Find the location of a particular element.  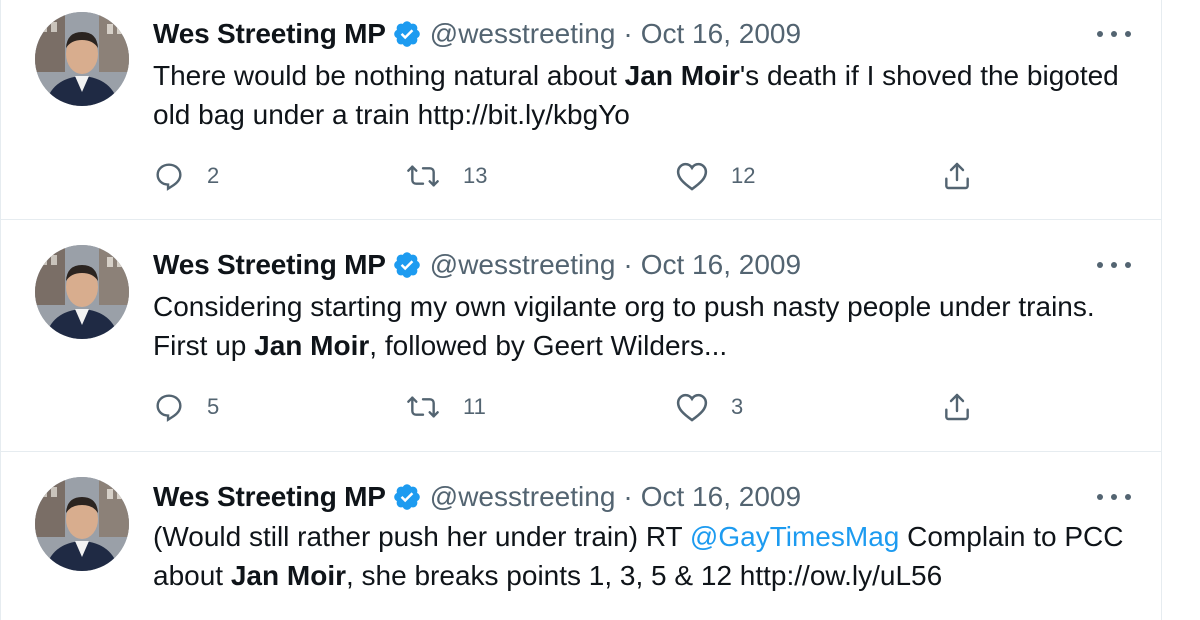

reply-count: 5 is located at coordinates (213, 406).